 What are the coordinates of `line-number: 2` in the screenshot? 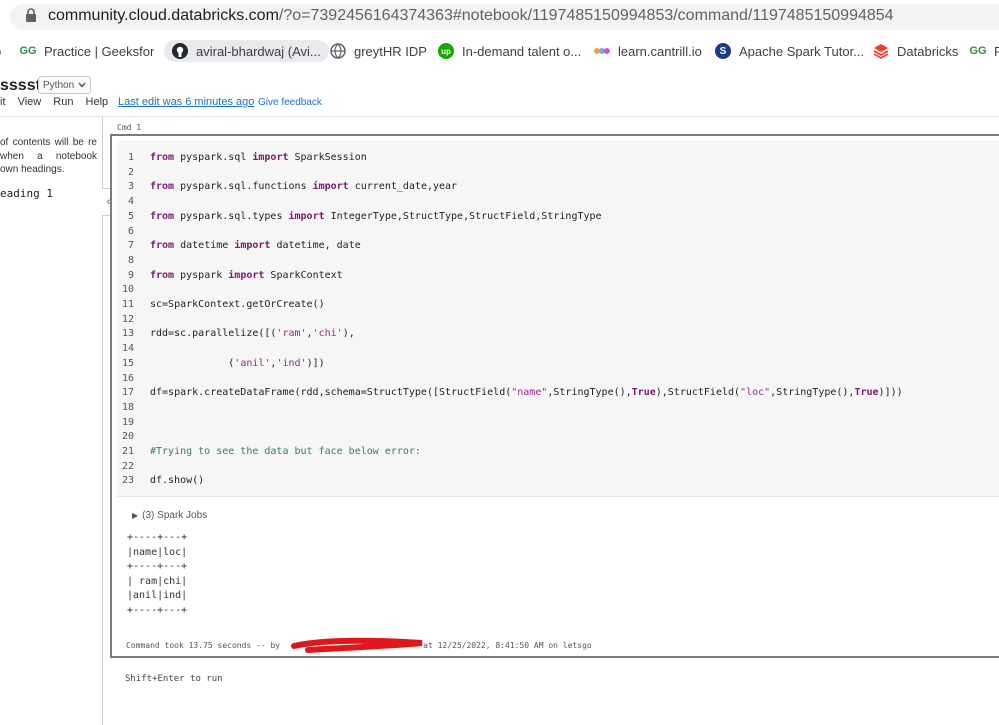 It's located at (130, 172).